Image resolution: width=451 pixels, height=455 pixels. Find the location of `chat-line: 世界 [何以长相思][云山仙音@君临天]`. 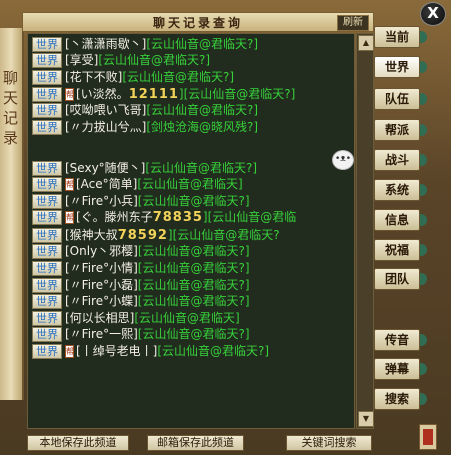

chat-line: 世界 [何以长相思][云山仙音@君临天] is located at coordinates (136, 318).